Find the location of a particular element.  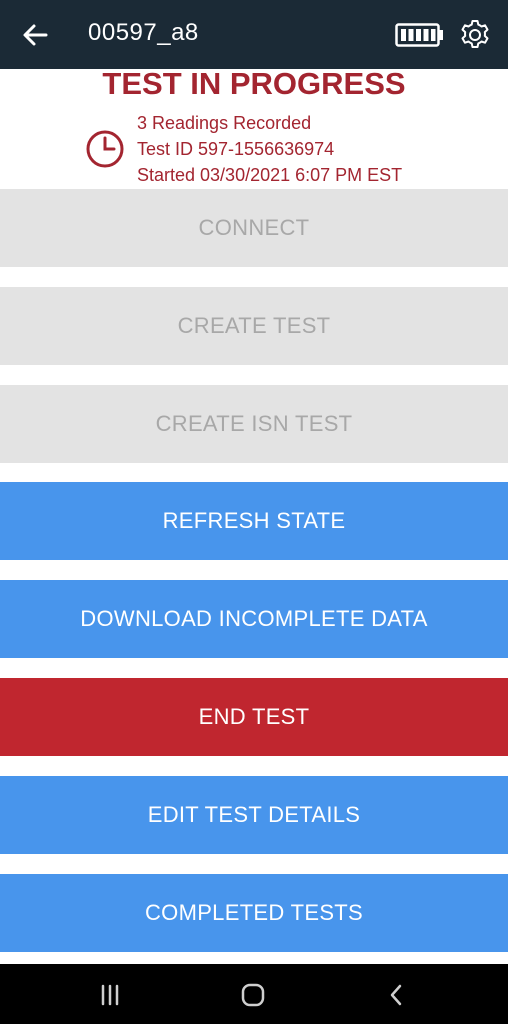

completed-tests-button: COMPLETED TESTS is located at coordinates (254, 913).